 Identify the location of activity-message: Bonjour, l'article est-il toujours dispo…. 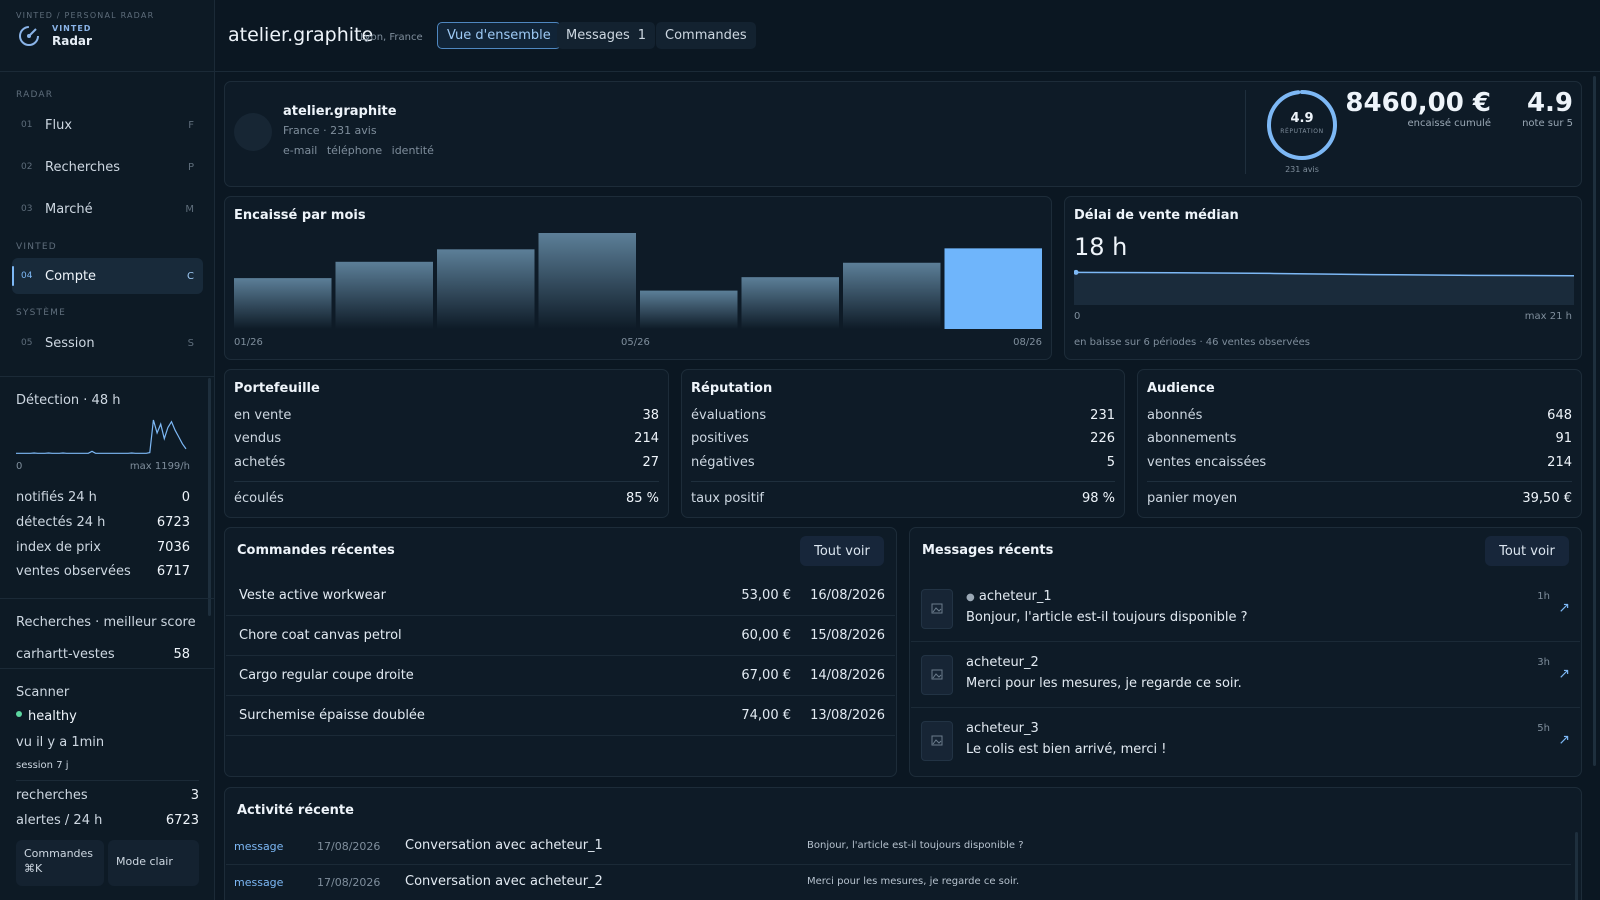
(915, 845).